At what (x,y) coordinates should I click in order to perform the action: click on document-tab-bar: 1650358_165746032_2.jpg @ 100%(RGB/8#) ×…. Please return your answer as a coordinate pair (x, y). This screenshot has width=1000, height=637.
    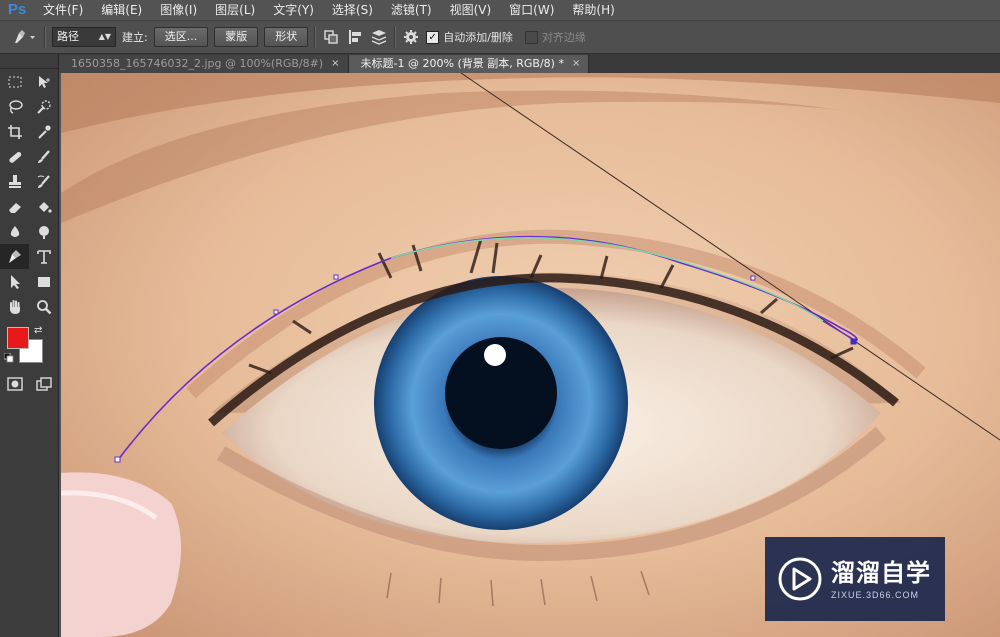
    Looking at the image, I should click on (529, 63).